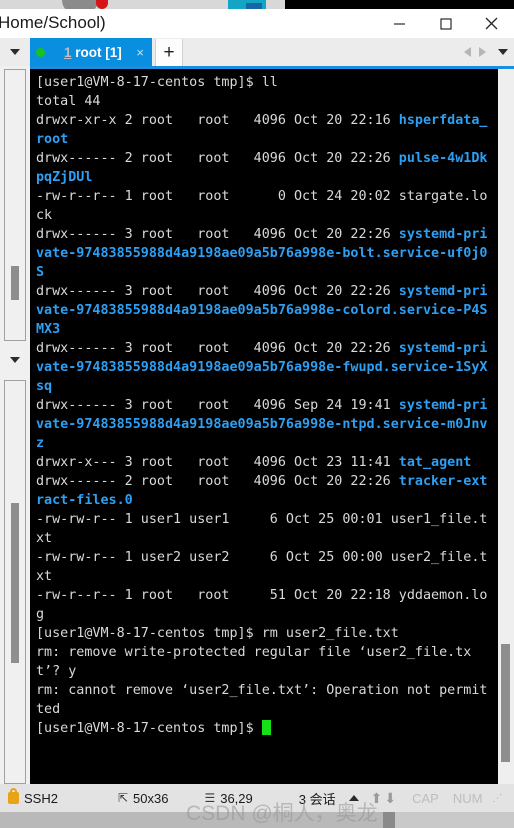 Image resolution: width=514 pixels, height=828 pixels. Describe the element at coordinates (217, 595) in the screenshot. I see `terminal-file-meta: -rw-r--r-- 1 root root 51 Oct 20 22:18` at that location.